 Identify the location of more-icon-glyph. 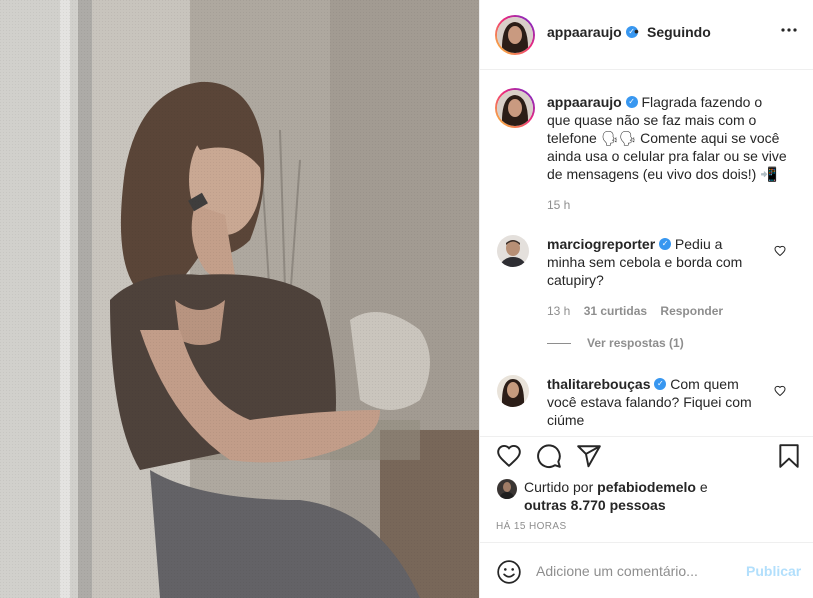
(789, 30).